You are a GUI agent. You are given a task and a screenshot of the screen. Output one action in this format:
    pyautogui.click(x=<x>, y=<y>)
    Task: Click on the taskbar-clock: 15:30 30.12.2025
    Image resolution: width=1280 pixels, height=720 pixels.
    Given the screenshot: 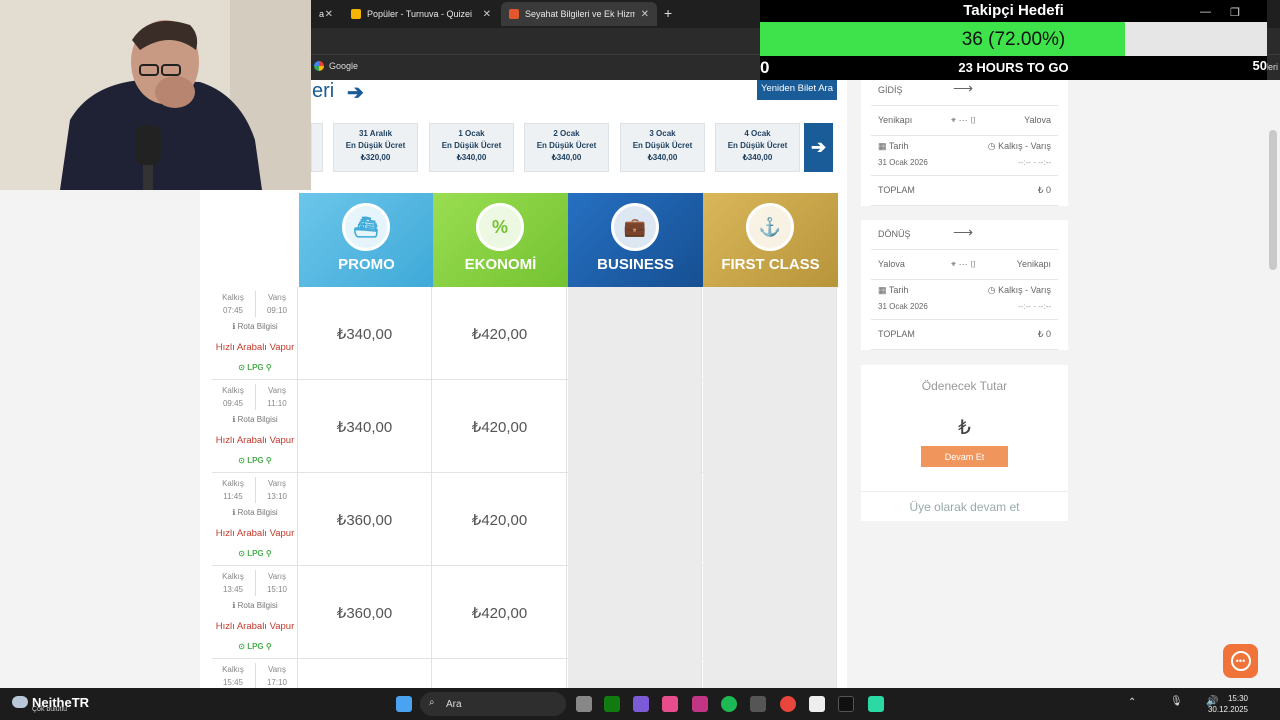 What is the action you would take?
    pyautogui.click(x=1228, y=704)
    